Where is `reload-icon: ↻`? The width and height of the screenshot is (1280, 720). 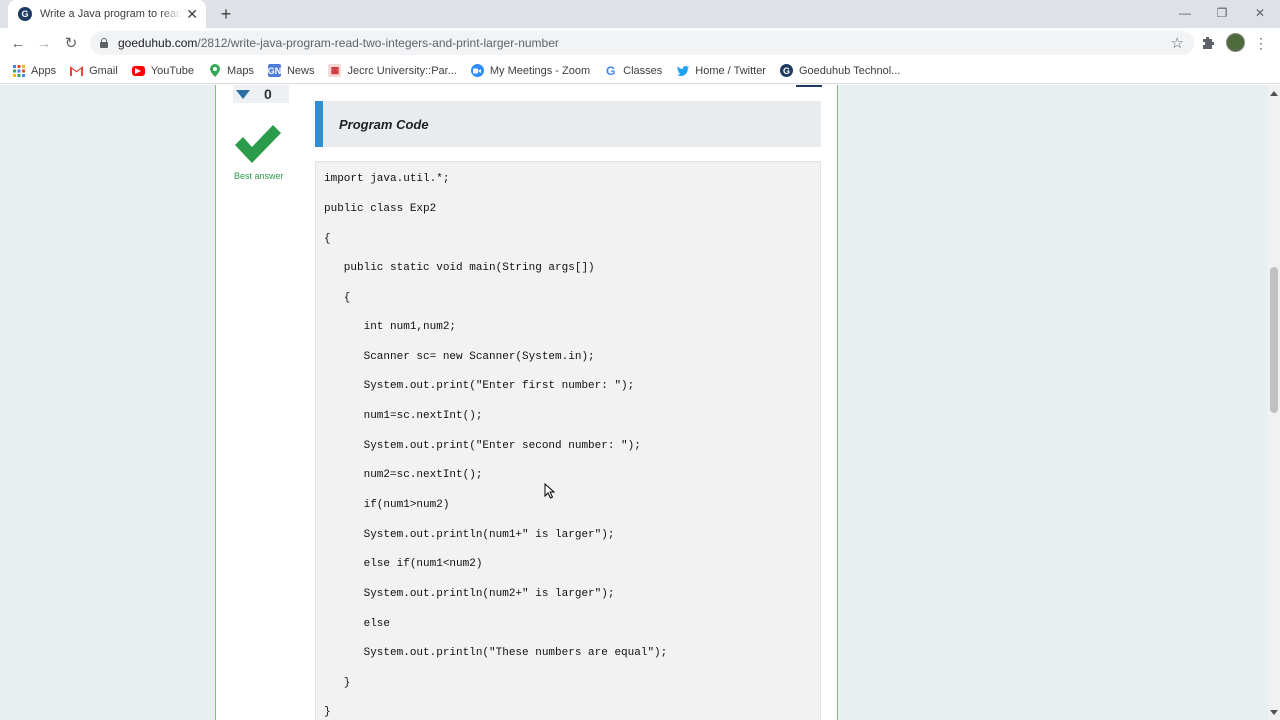 reload-icon: ↻ is located at coordinates (71, 43).